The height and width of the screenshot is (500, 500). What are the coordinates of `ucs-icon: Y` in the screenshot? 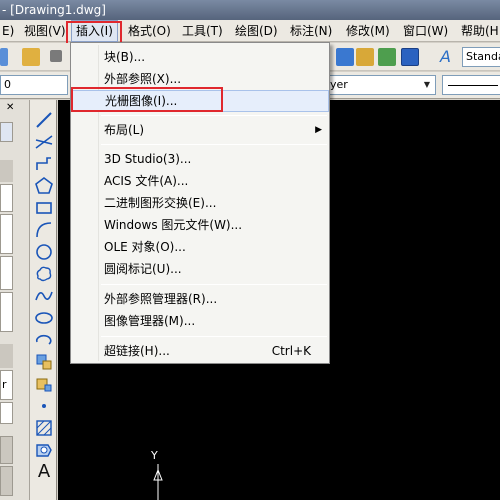 It's located at (160, 474).